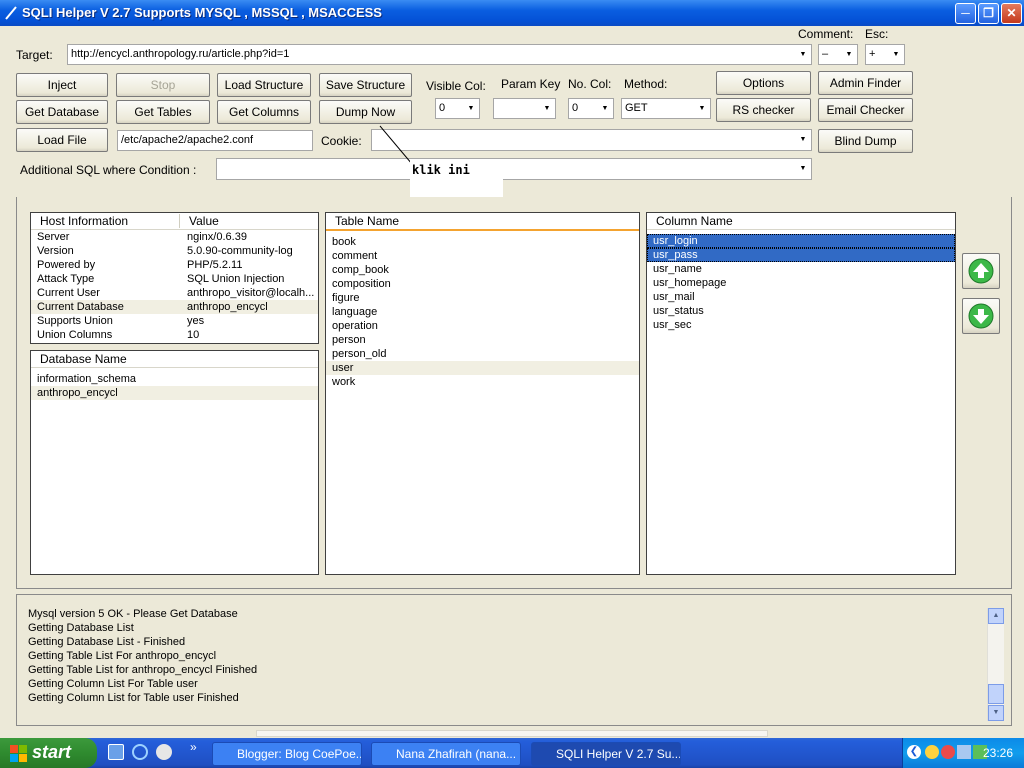 The image size is (1024, 768). Describe the element at coordinates (801, 283) in the screenshot. I see `list-item: usr_homepage` at that location.